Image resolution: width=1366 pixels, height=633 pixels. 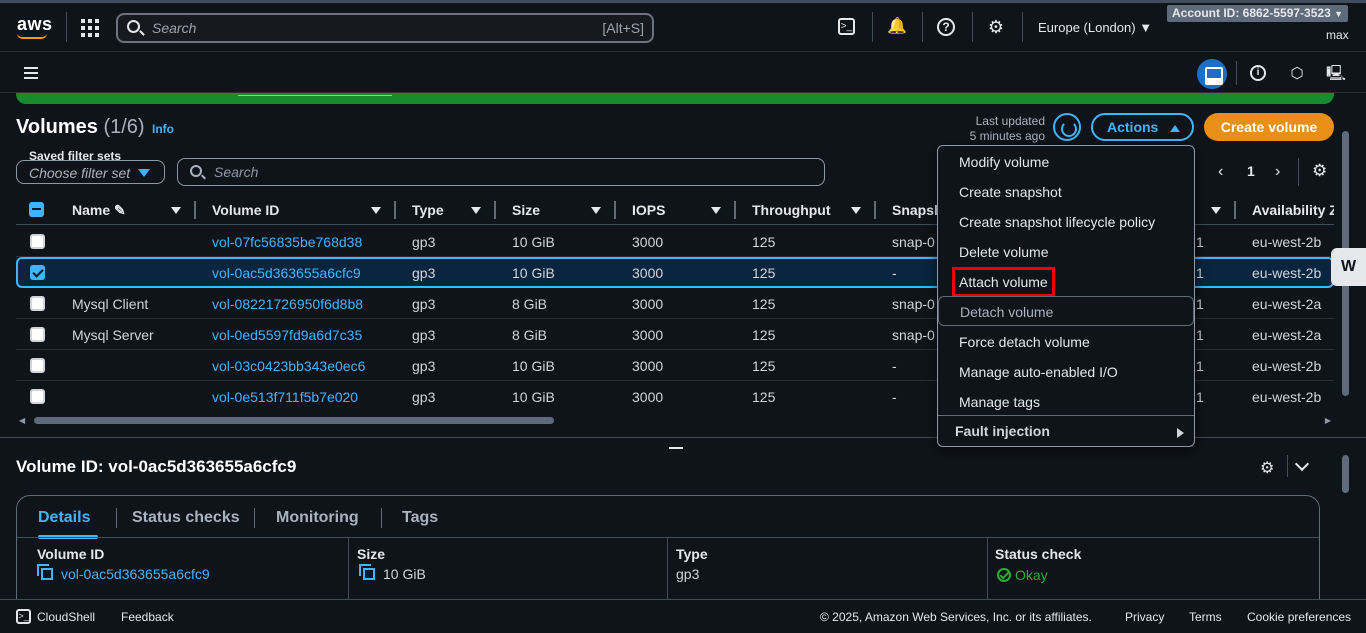 I want to click on col-size: Size, so click(x=526, y=210).